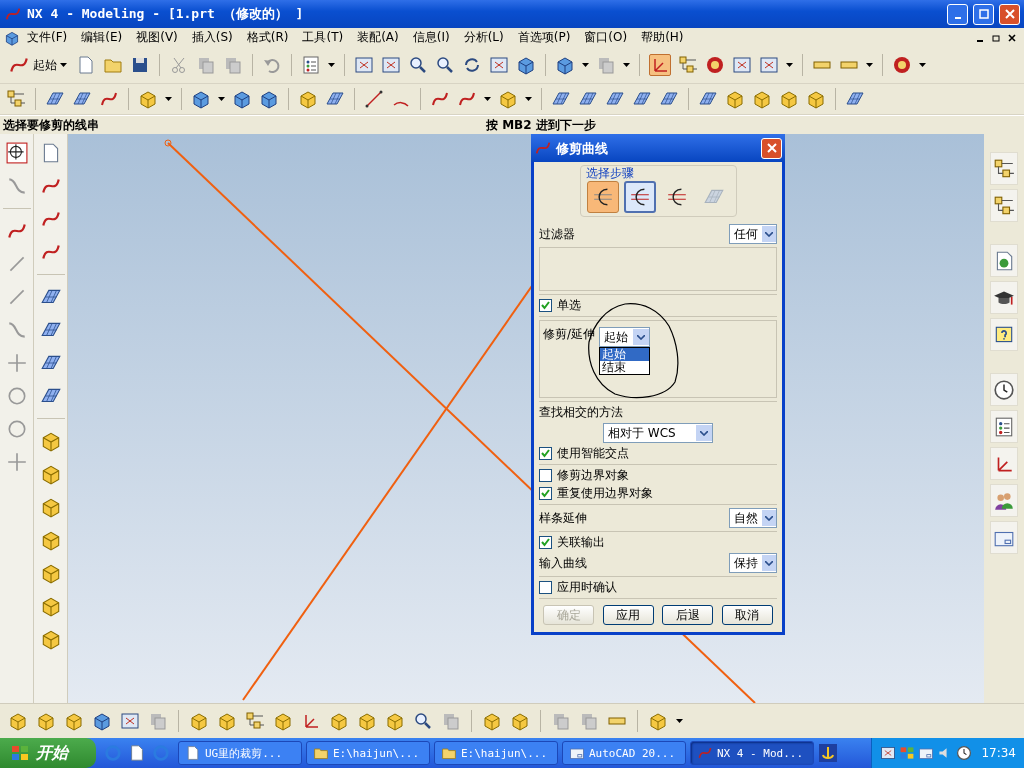  Describe the element at coordinates (544, 37) in the screenshot. I see `menu-item: 首选项(P)` at that location.